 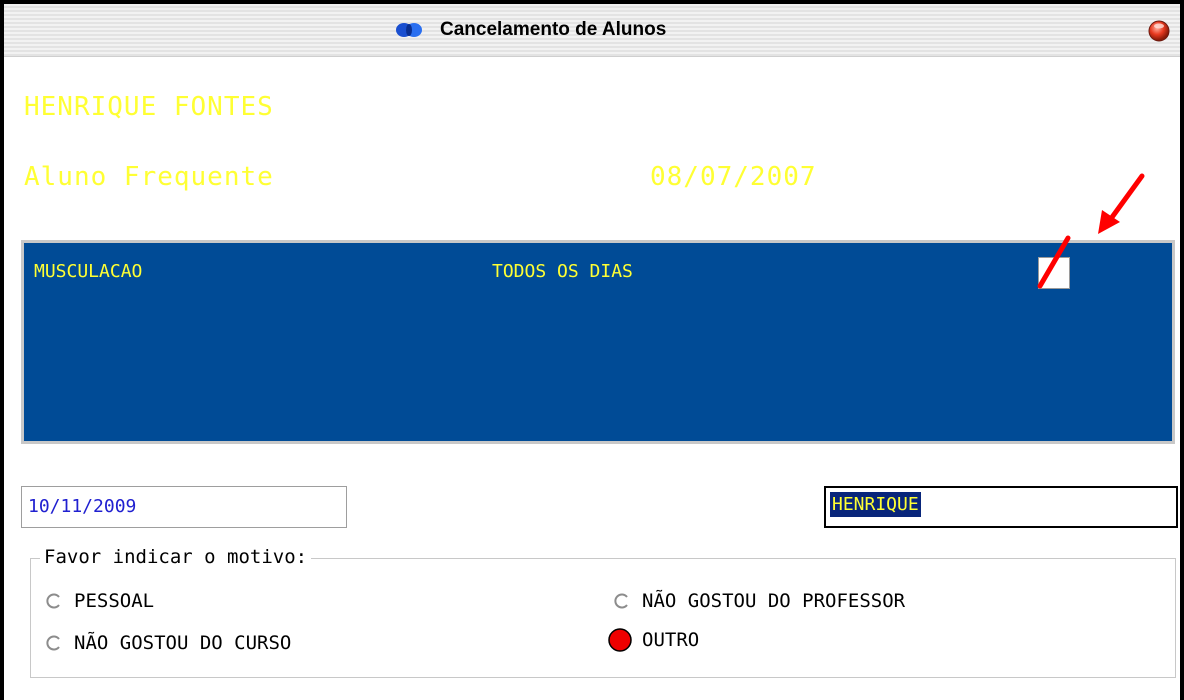 What do you see at coordinates (86, 148) in the screenshot?
I see `category-label: Categoria :` at bounding box center [86, 148].